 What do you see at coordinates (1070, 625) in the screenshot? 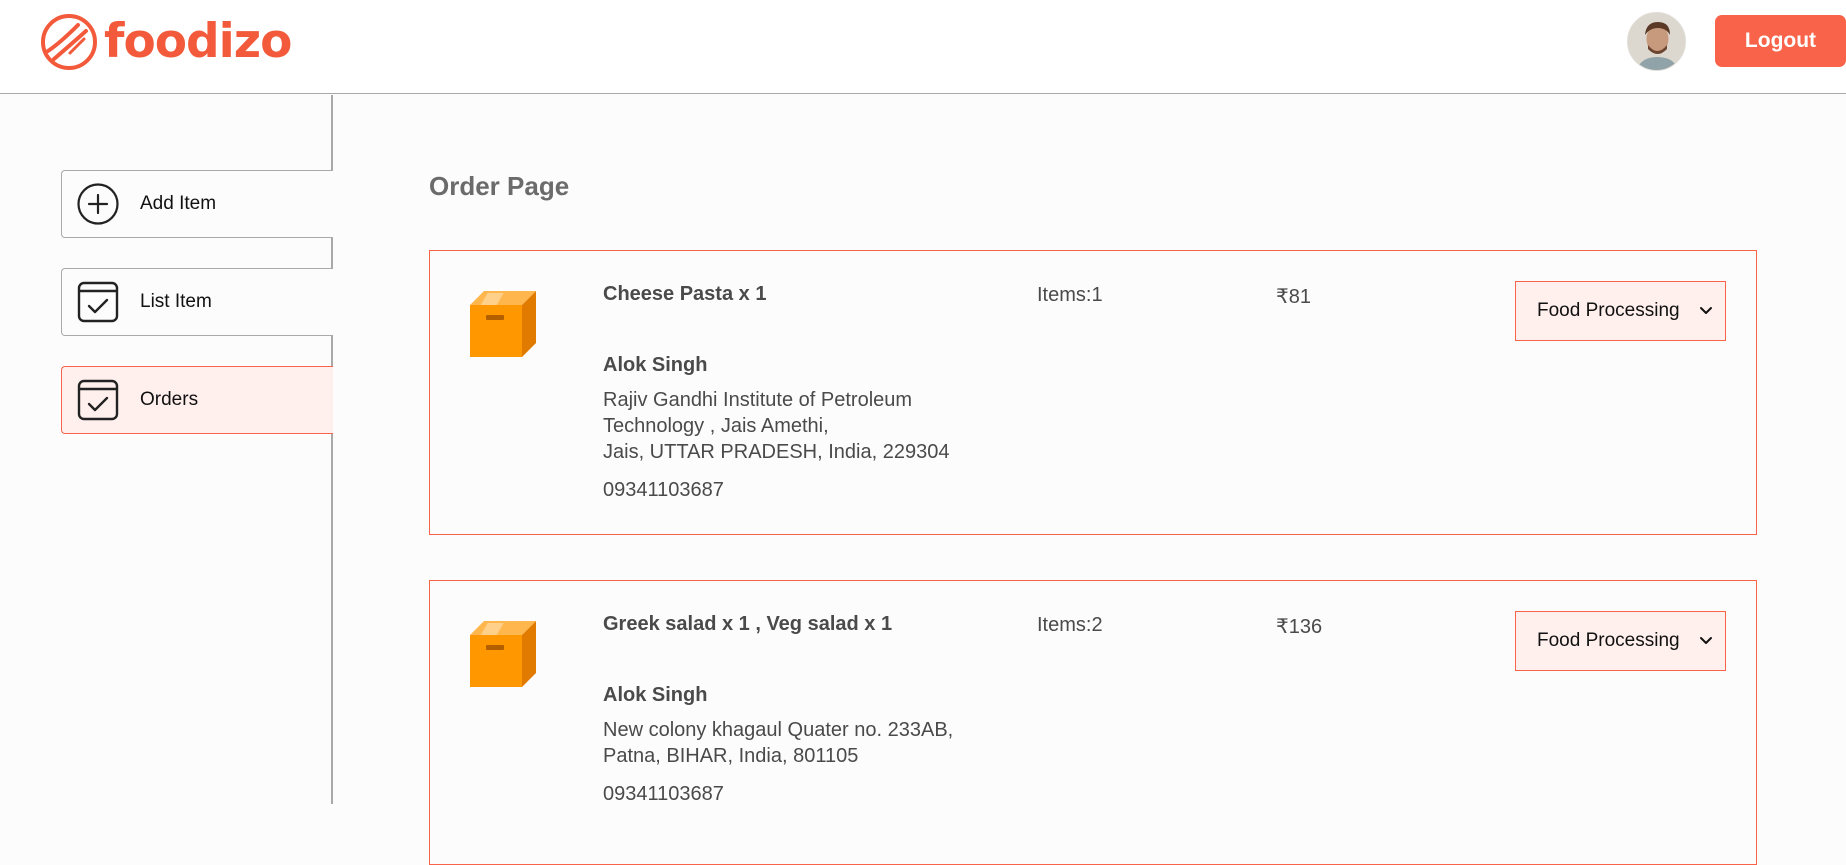
I see `order-items-count: Items:2` at bounding box center [1070, 625].